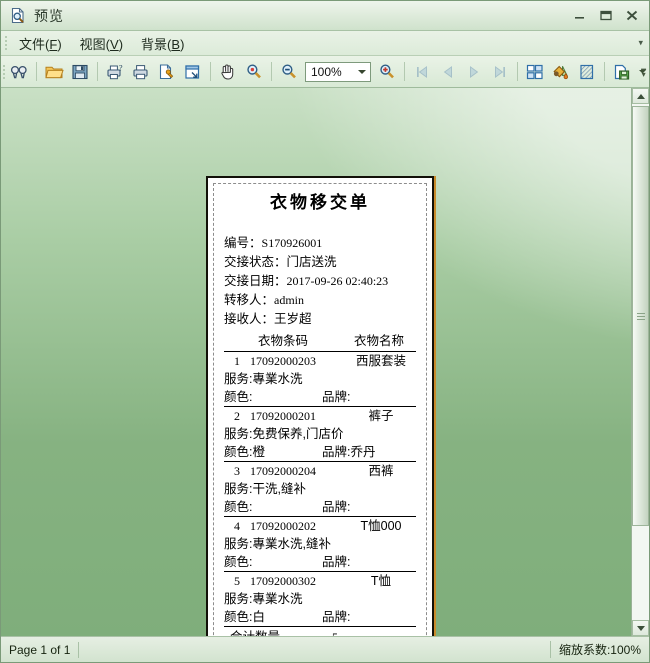  Describe the element at coordinates (5, 43) in the screenshot. I see `menubar-gripper` at that location.